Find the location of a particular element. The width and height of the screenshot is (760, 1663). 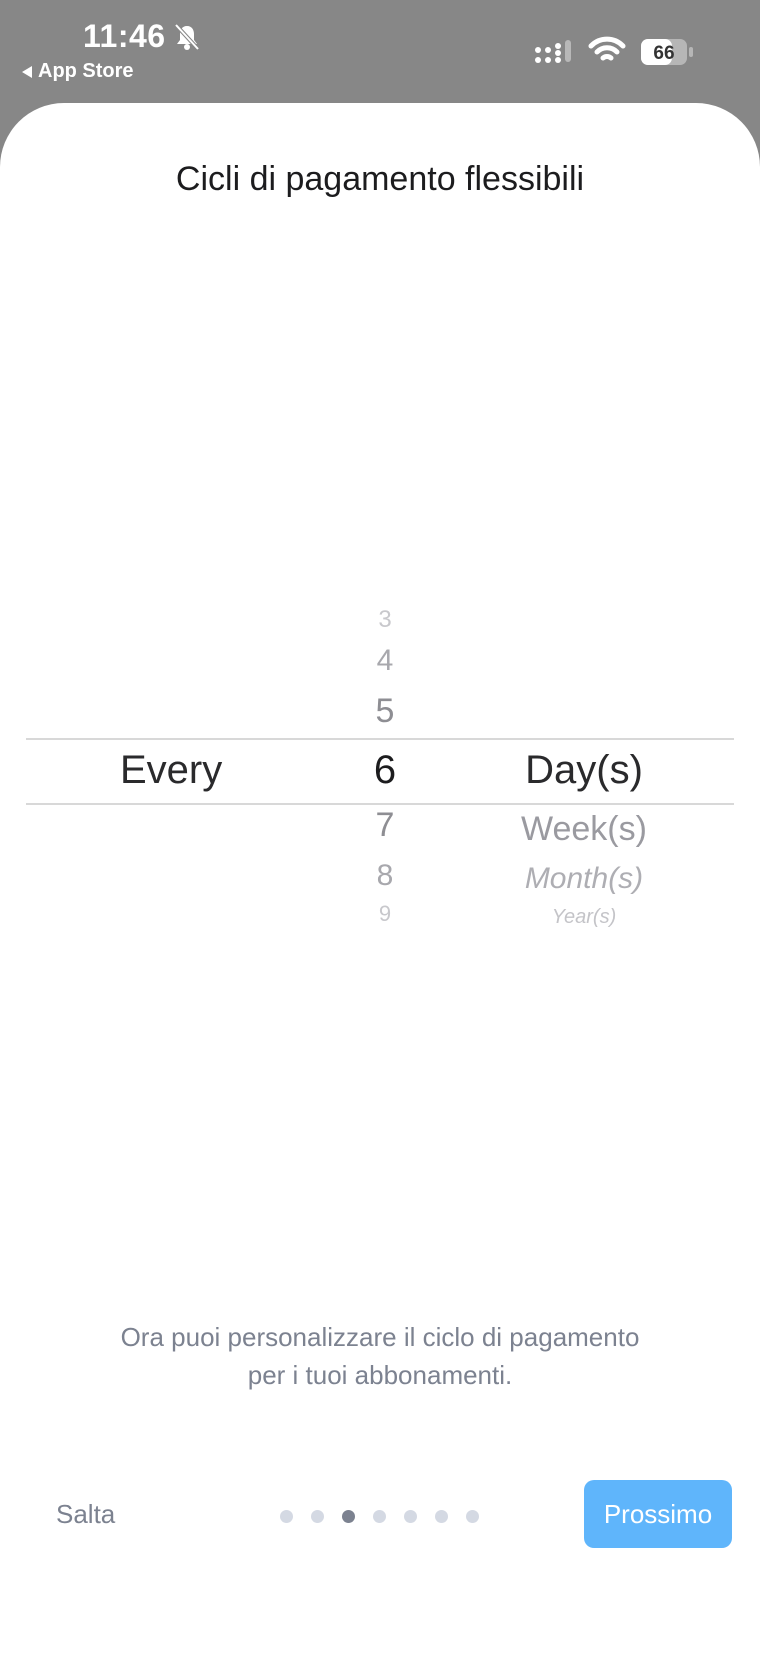

description-line: per i tuoi abbonamenti. is located at coordinates (380, 1375).